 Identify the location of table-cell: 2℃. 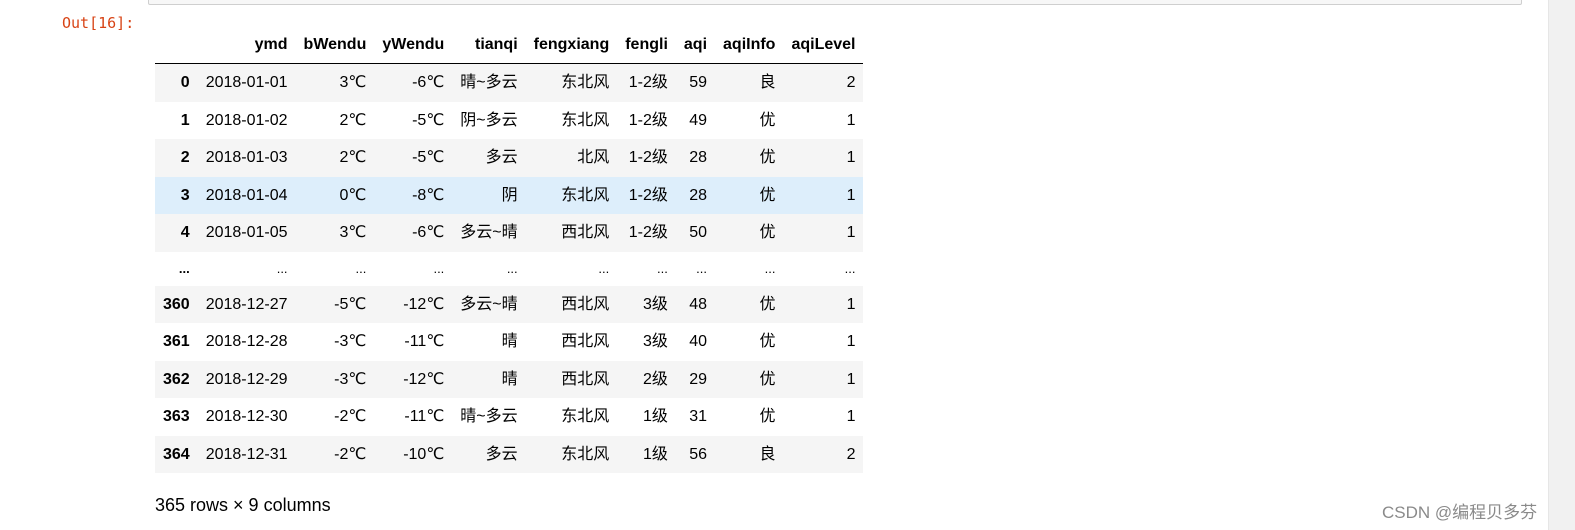
(353, 157).